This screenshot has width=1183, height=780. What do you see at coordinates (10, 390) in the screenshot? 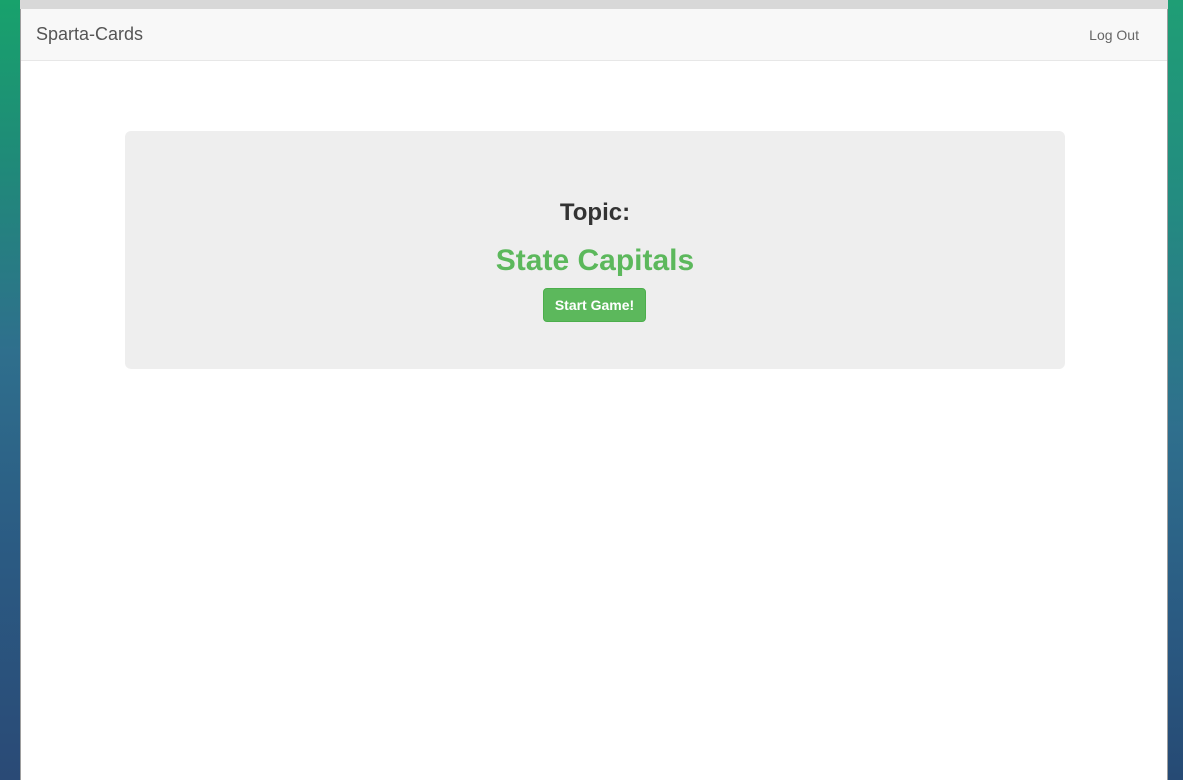
I see `desktop-background-left` at bounding box center [10, 390].